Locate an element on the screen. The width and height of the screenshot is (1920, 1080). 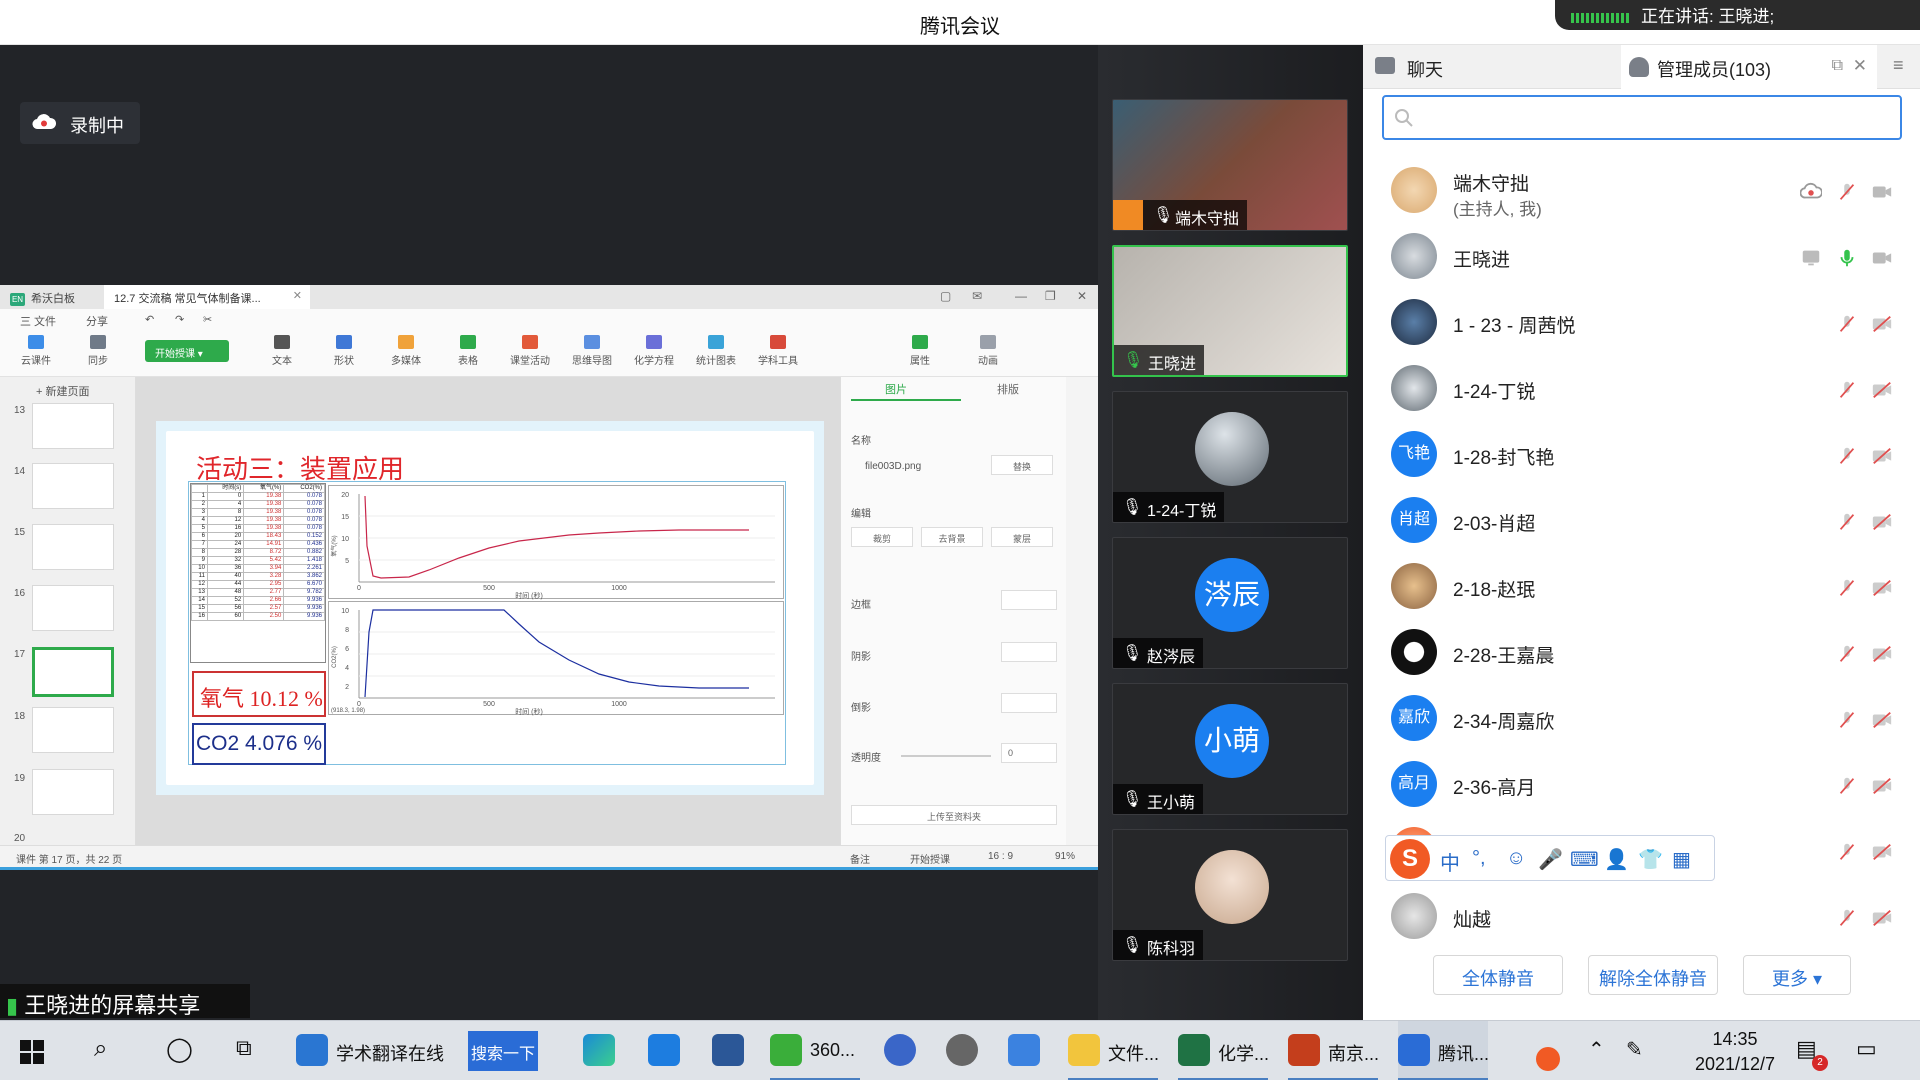
mic-on-icon is located at coordinates (1847, 258).